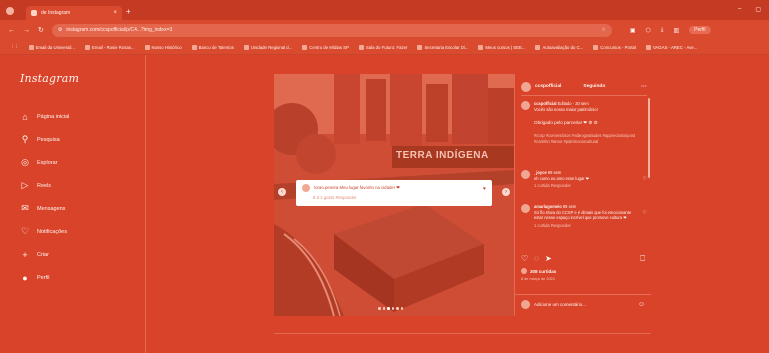  Describe the element at coordinates (548, 259) in the screenshot. I see `share-icon: ➤` at that location.